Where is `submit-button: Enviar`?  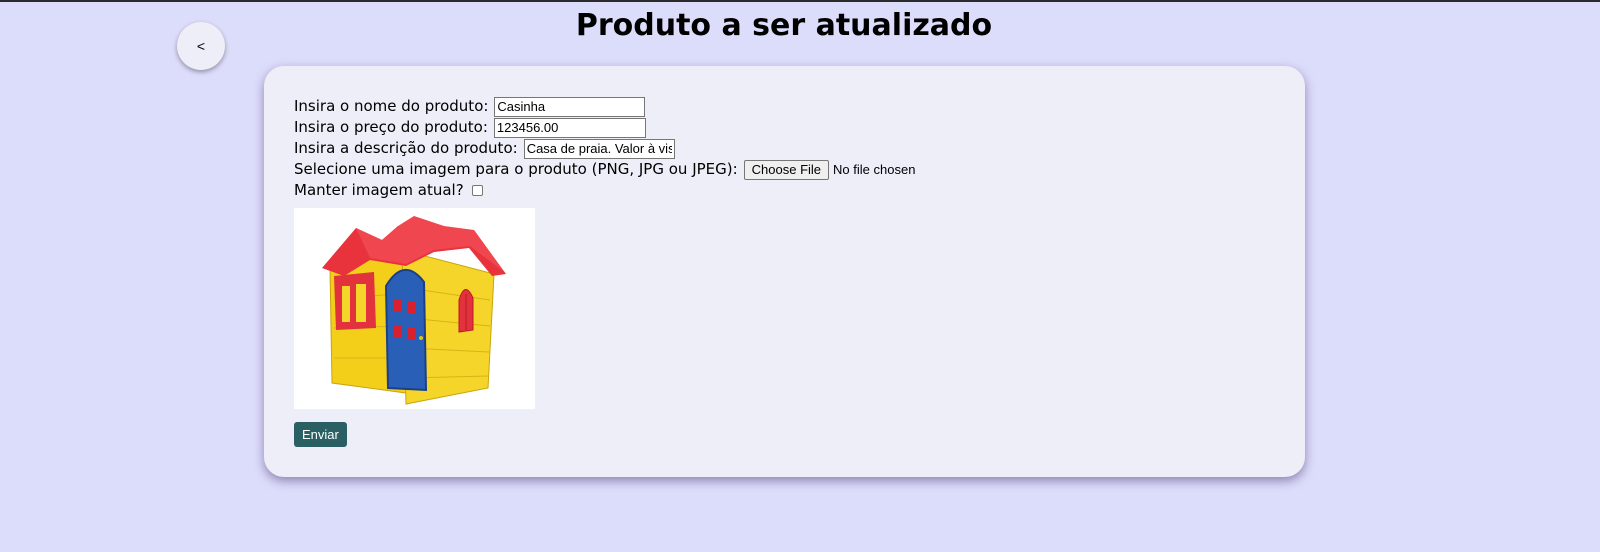 submit-button: Enviar is located at coordinates (320, 434).